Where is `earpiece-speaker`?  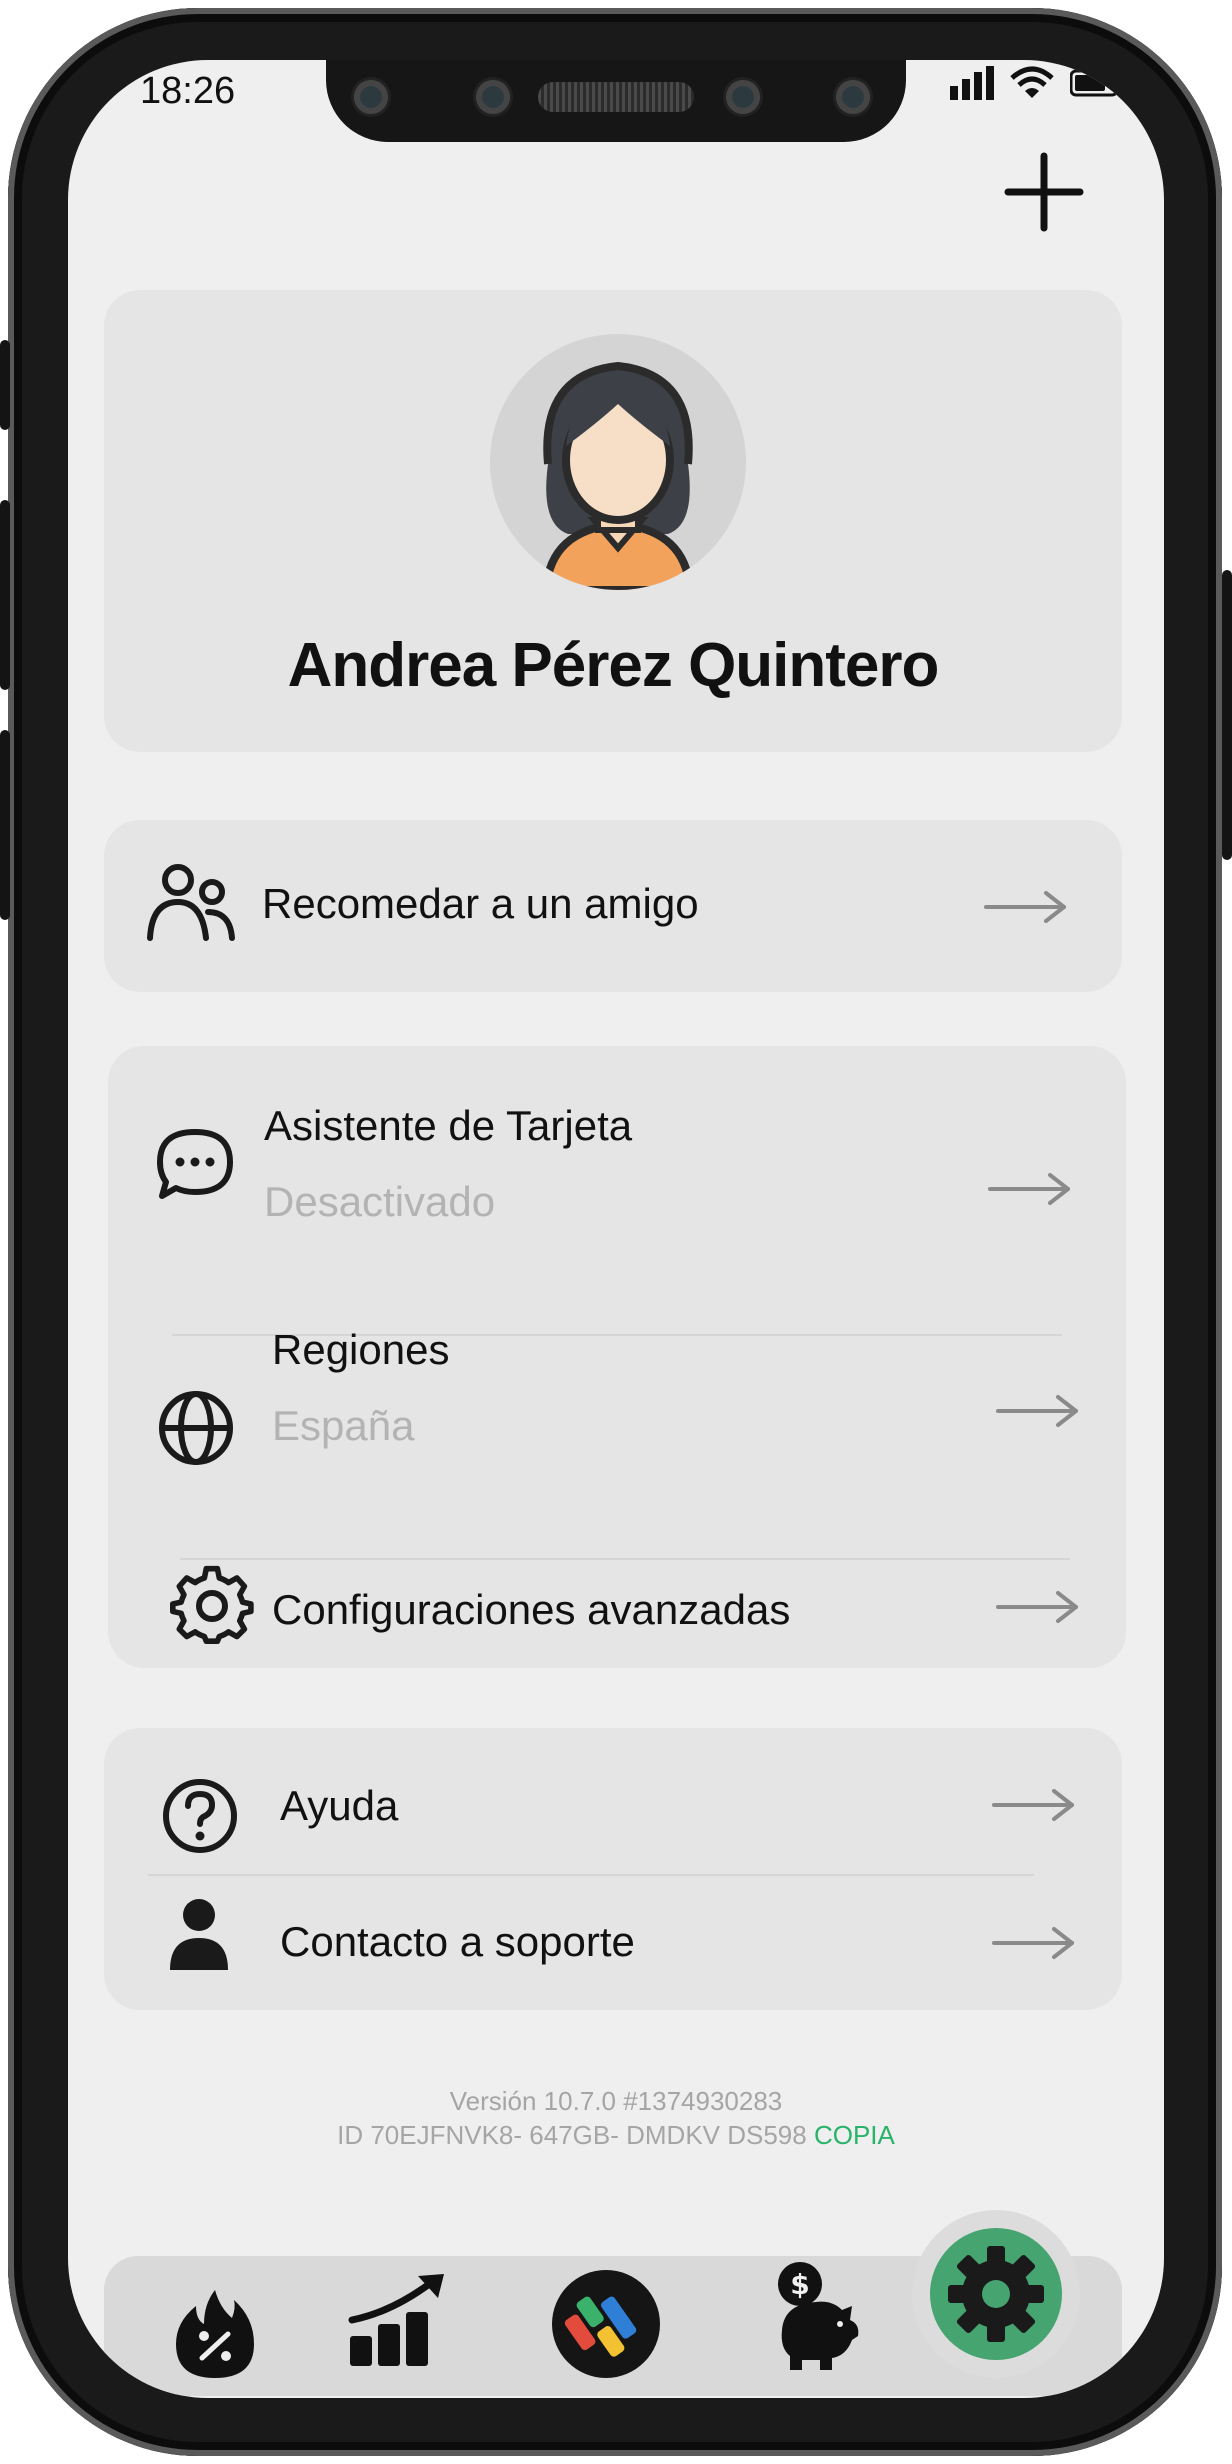 earpiece-speaker is located at coordinates (616, 97).